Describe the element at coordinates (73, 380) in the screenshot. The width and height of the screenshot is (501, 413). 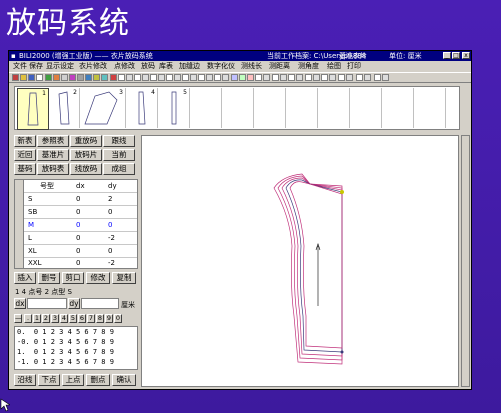
I see `prev-point-button: 上点` at that location.